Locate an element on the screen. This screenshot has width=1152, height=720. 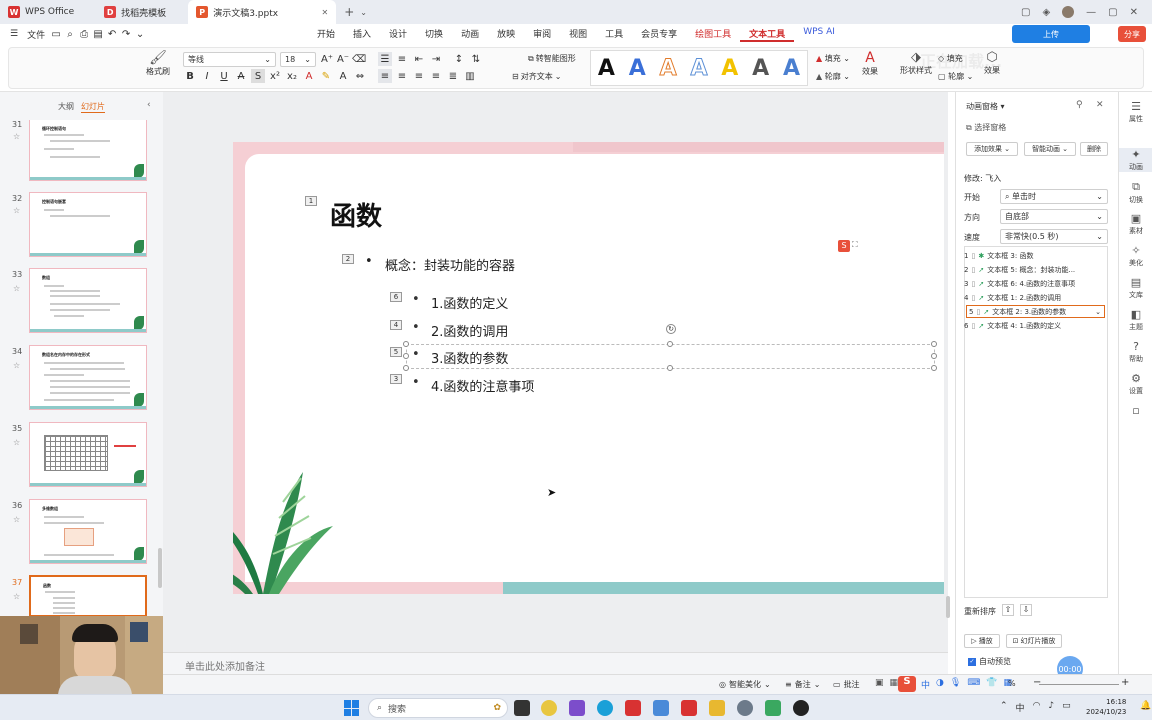
hamburger-icon: ☰ is located at coordinates (13, 34).